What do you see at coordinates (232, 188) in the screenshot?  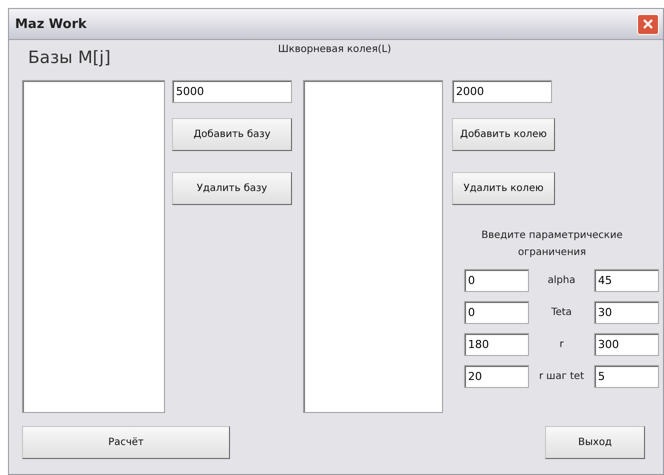 I see `remove-base-button: Удалить базу` at bounding box center [232, 188].